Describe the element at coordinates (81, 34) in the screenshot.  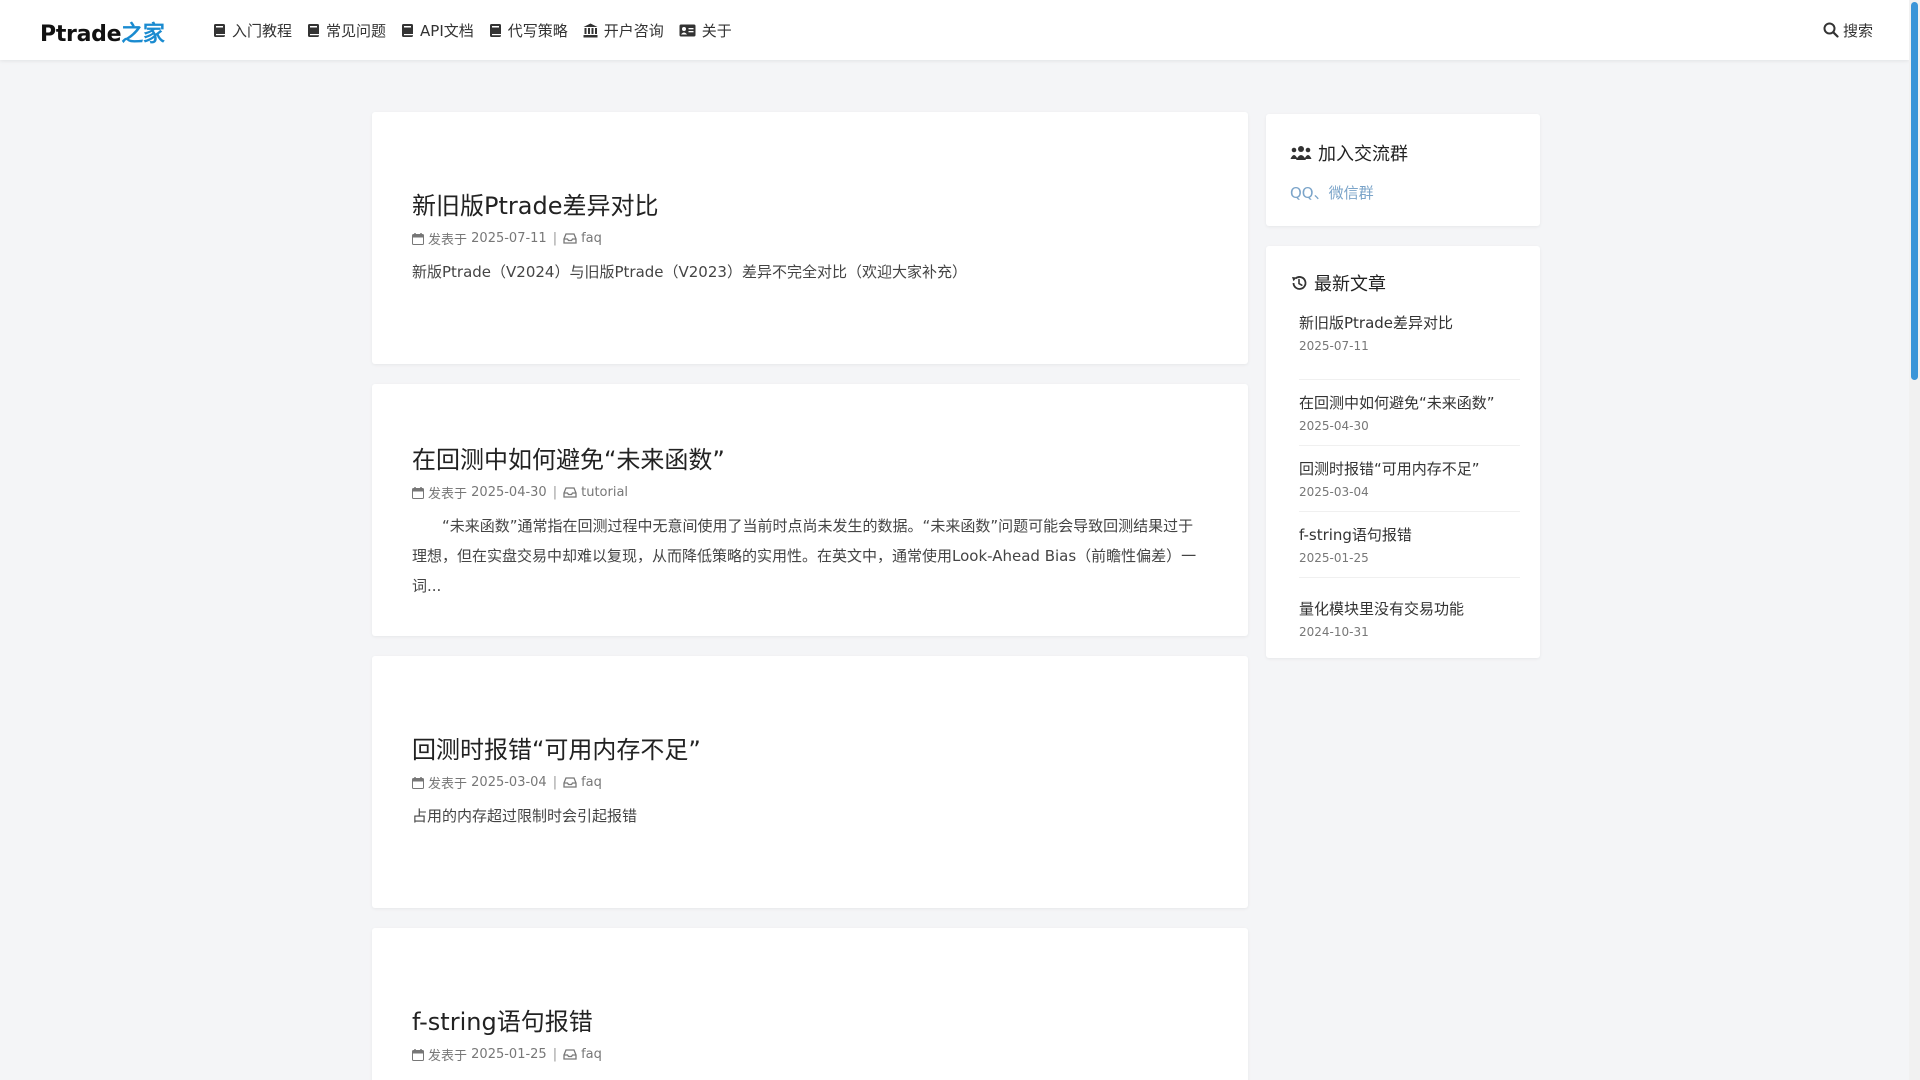
I see `logo-text: Ptrade` at that location.